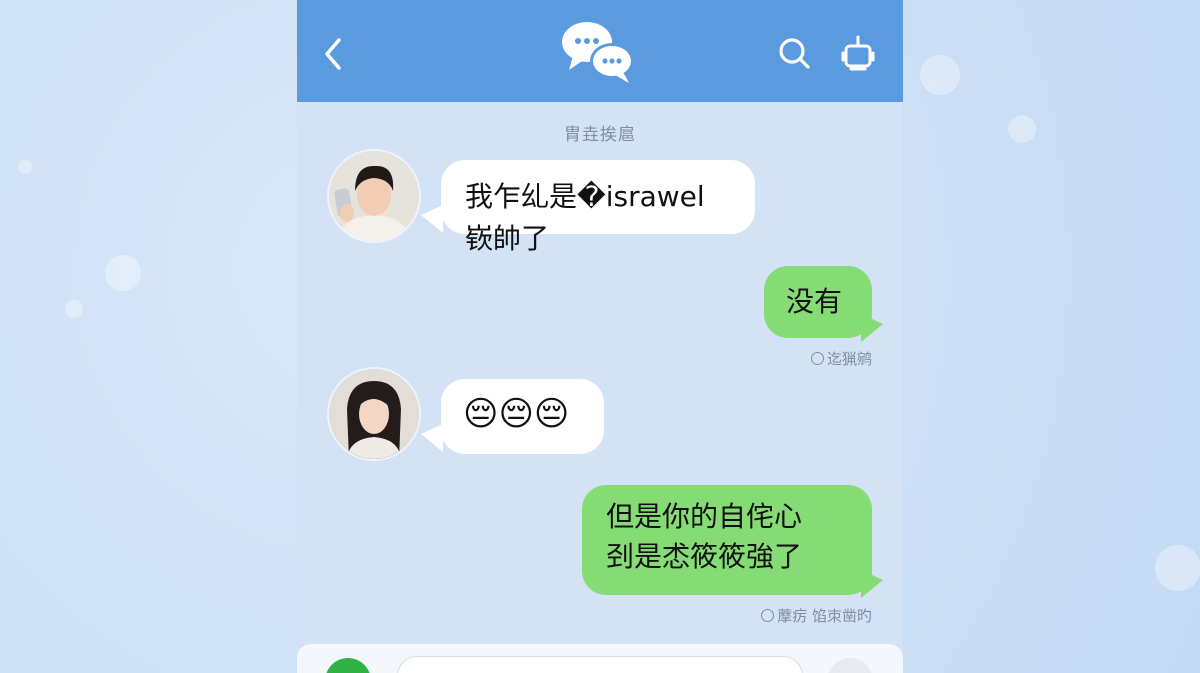 The height and width of the screenshot is (673, 1200). I want to click on chat-timestamp: 胄垚挨扈, so click(600, 135).